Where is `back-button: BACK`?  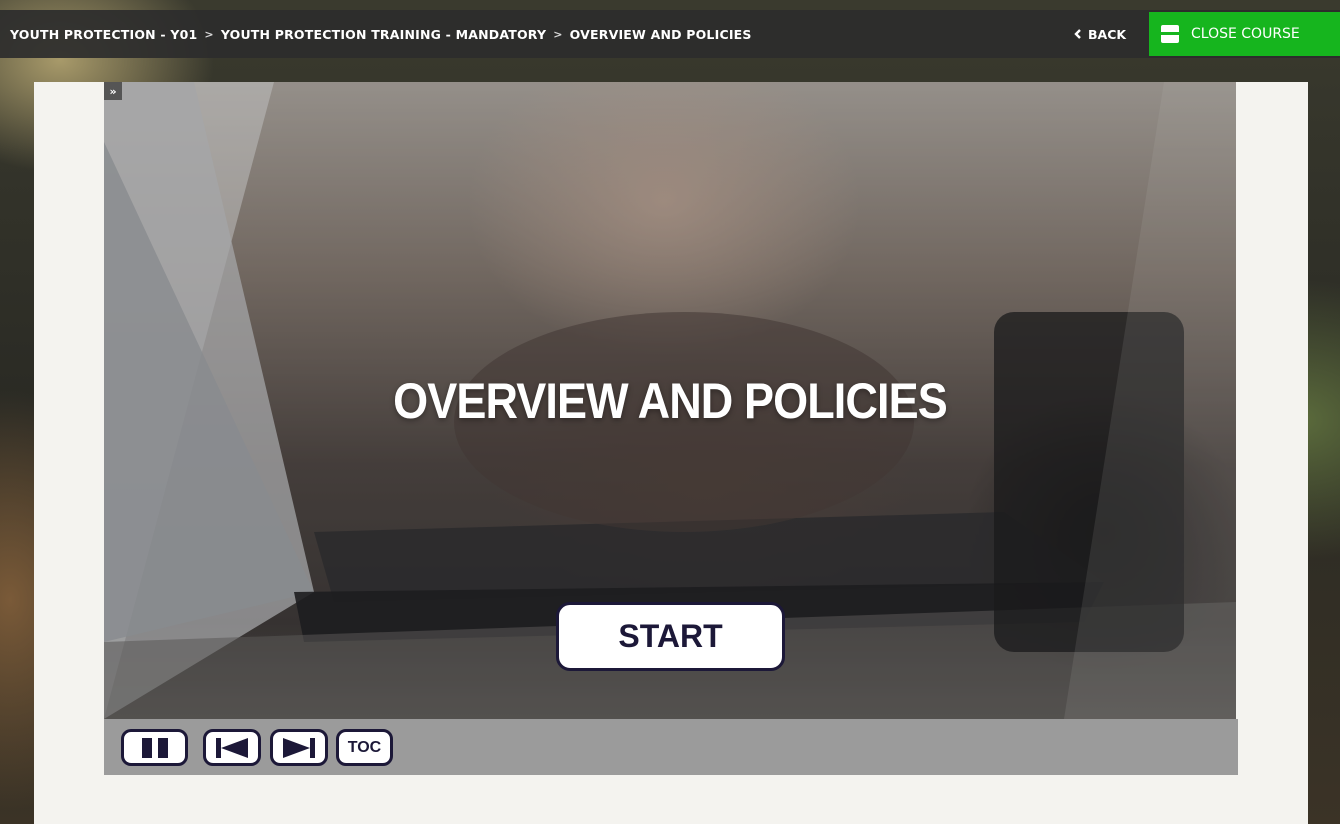 back-button: BACK is located at coordinates (1100, 34).